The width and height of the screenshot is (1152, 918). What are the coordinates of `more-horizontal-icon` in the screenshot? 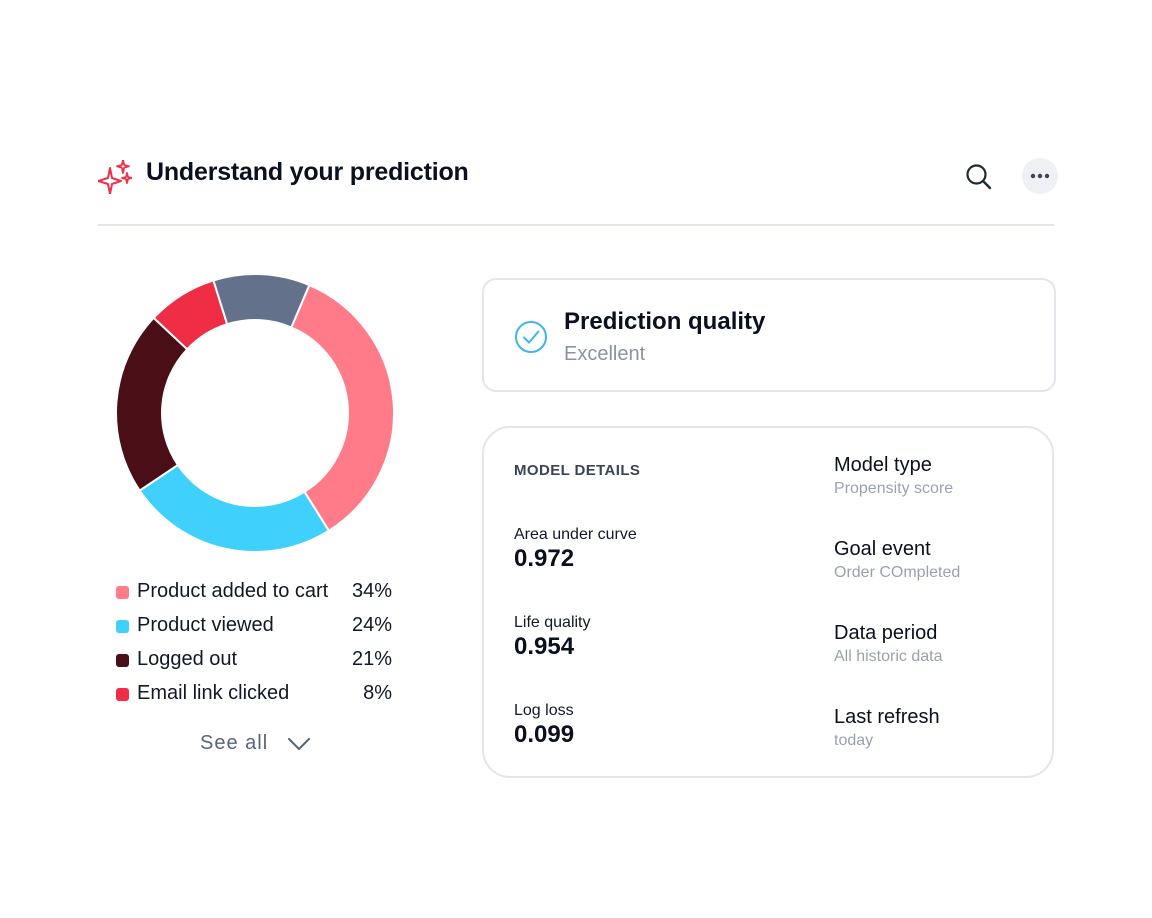 It's located at (1040, 176).